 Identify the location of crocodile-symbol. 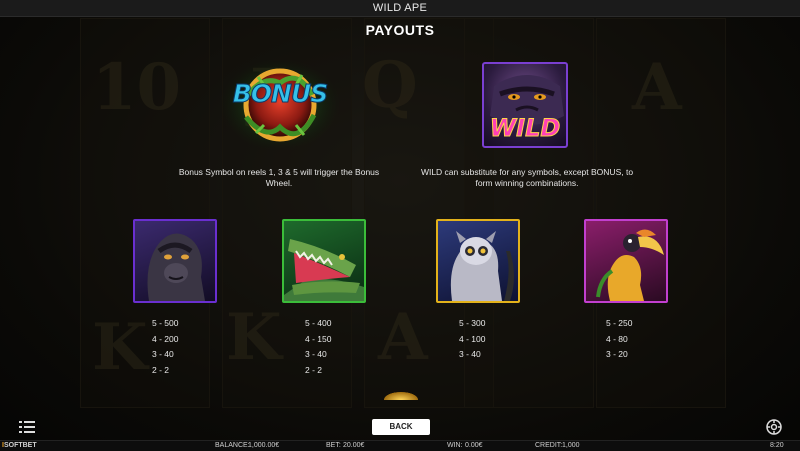
(324, 261).